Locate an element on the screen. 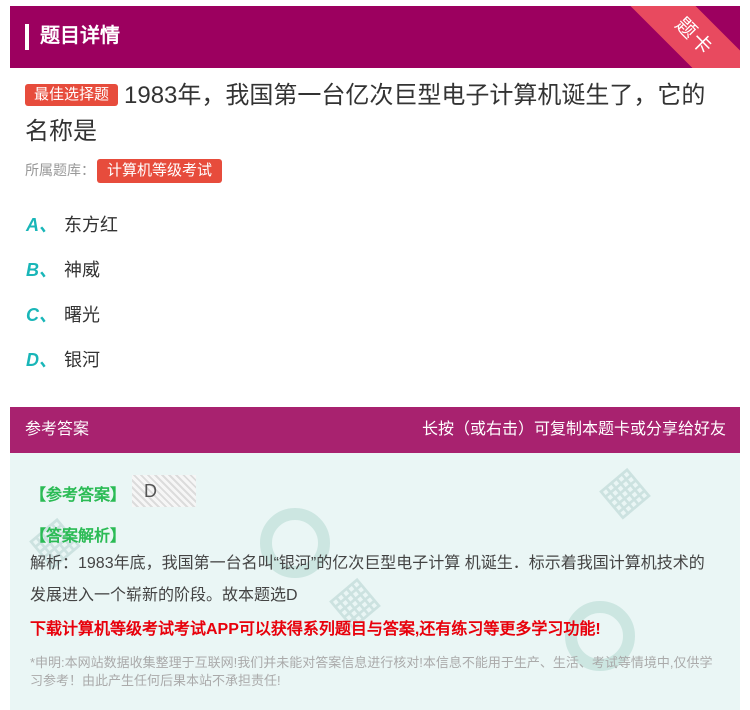  corner-ribbon: 题卡 is located at coordinates (680, 37).